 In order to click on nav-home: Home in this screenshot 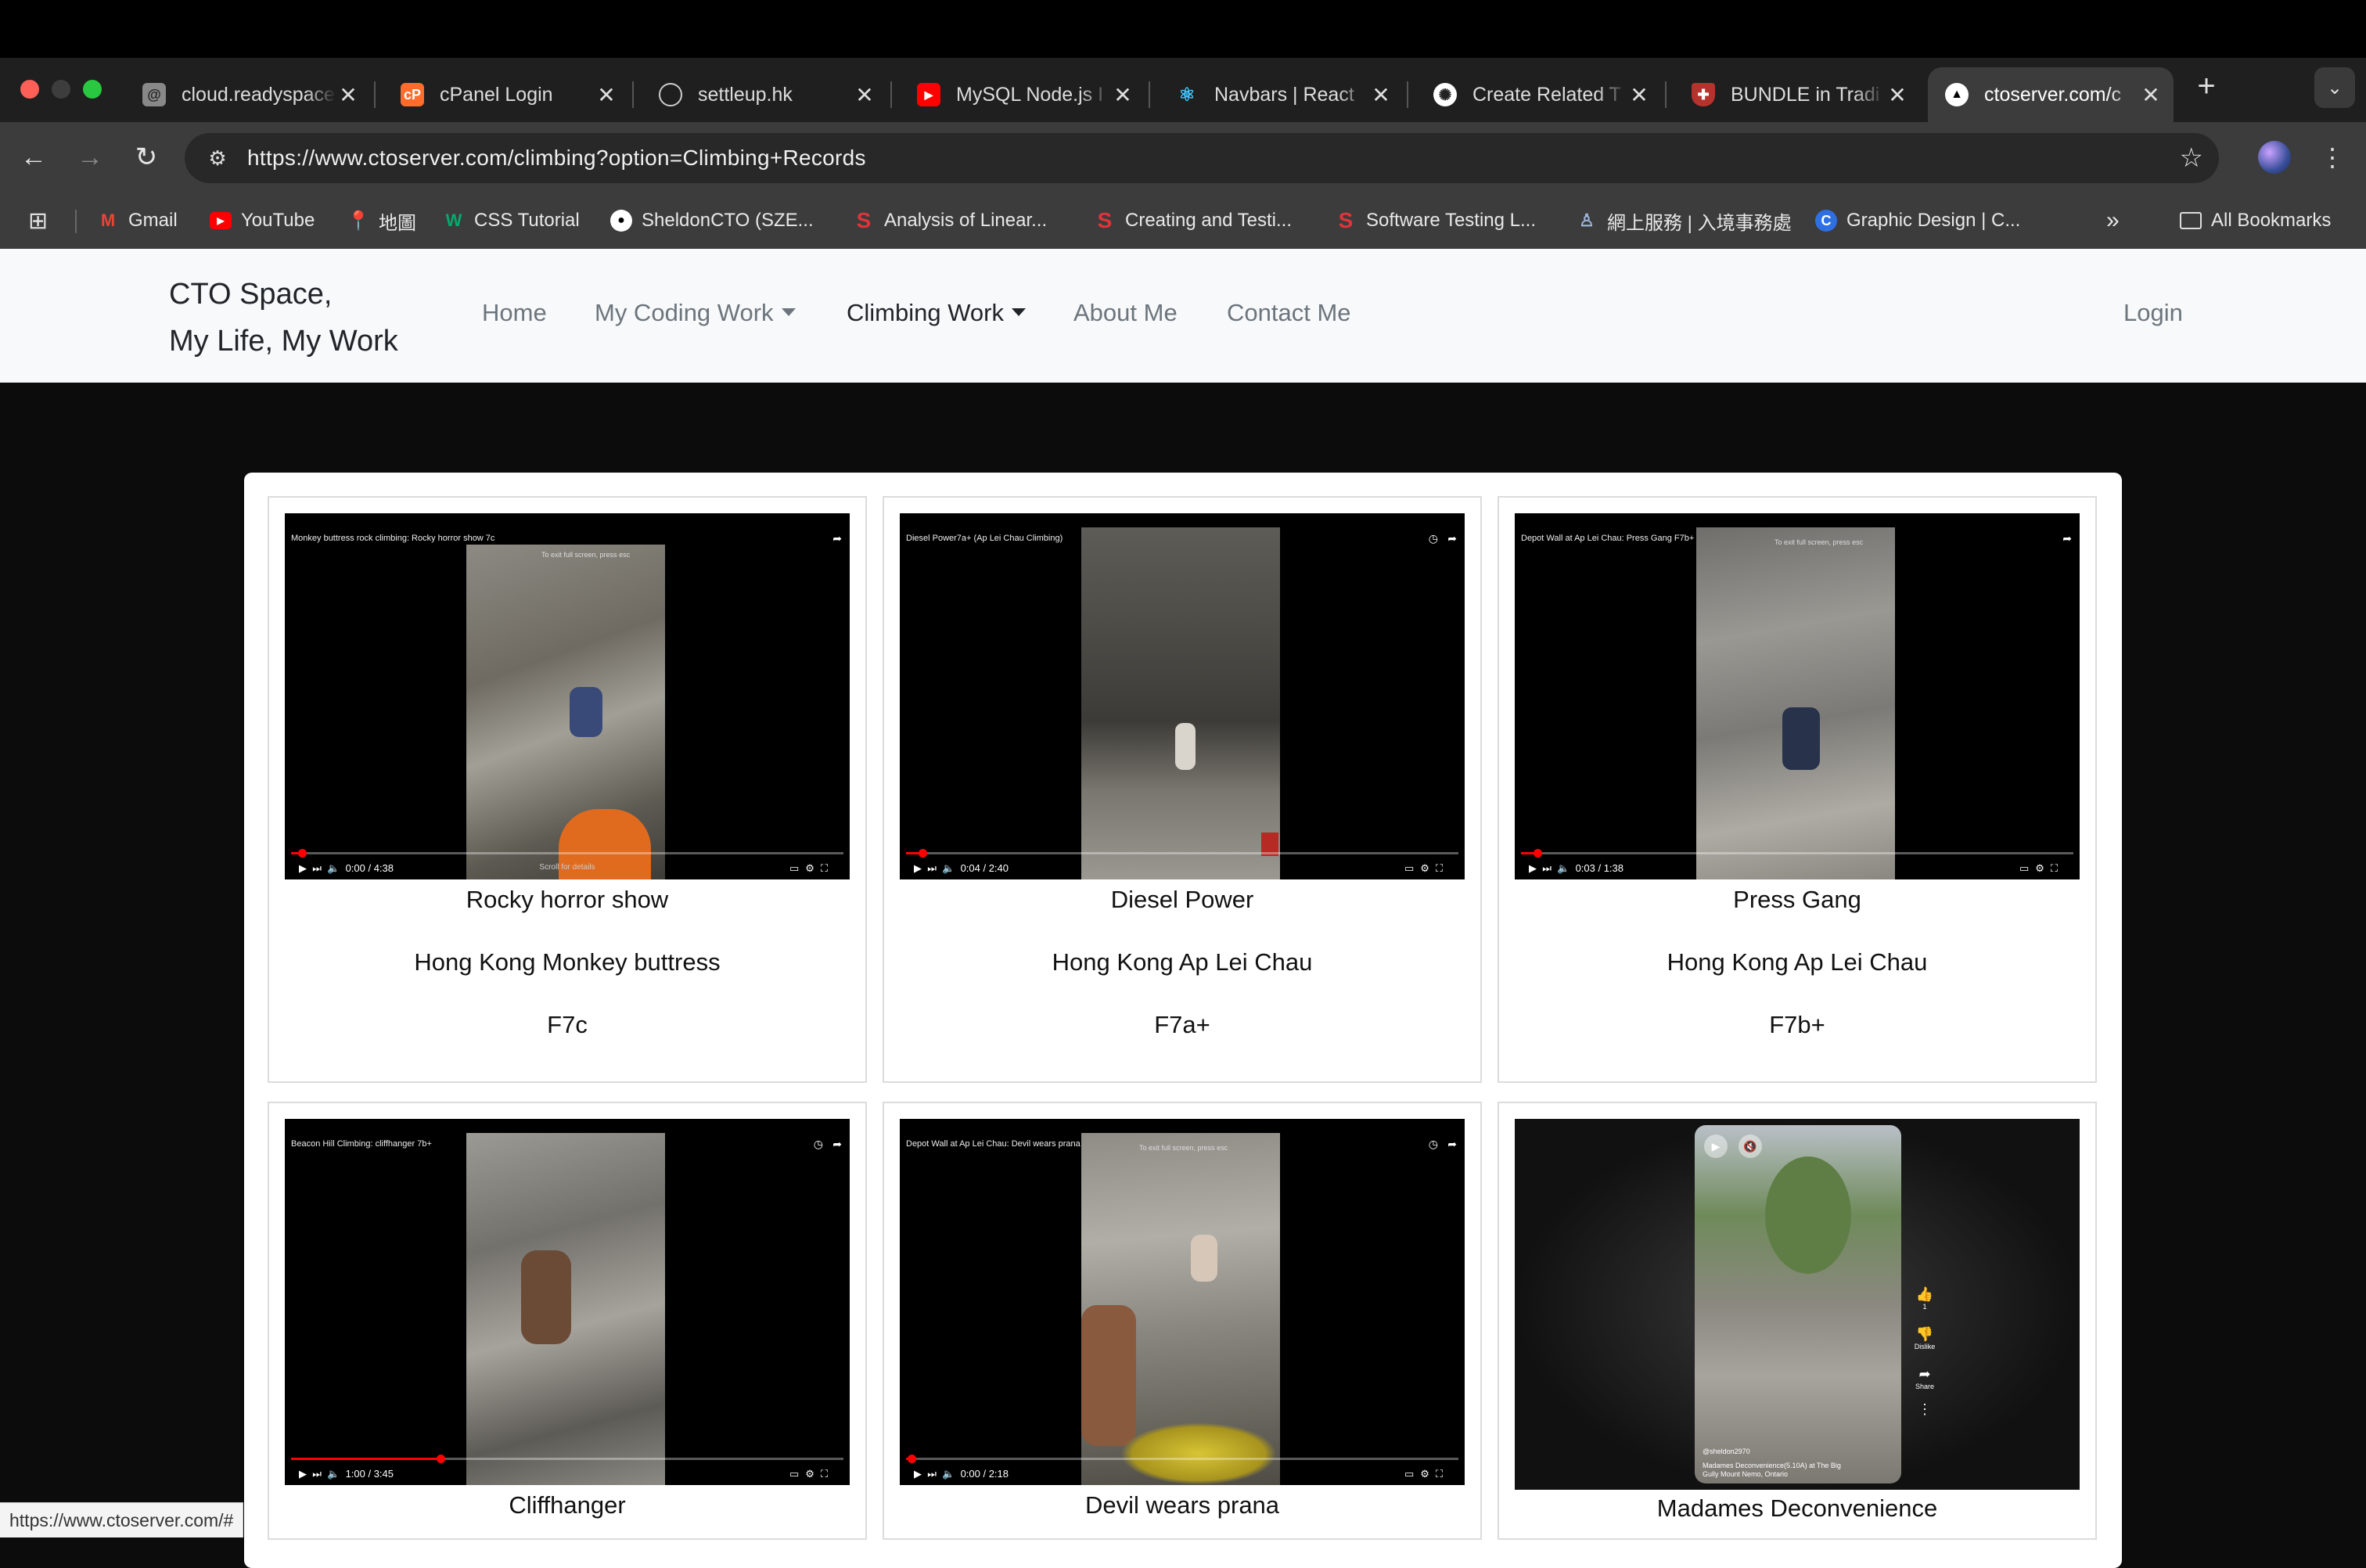, I will do `click(514, 313)`.